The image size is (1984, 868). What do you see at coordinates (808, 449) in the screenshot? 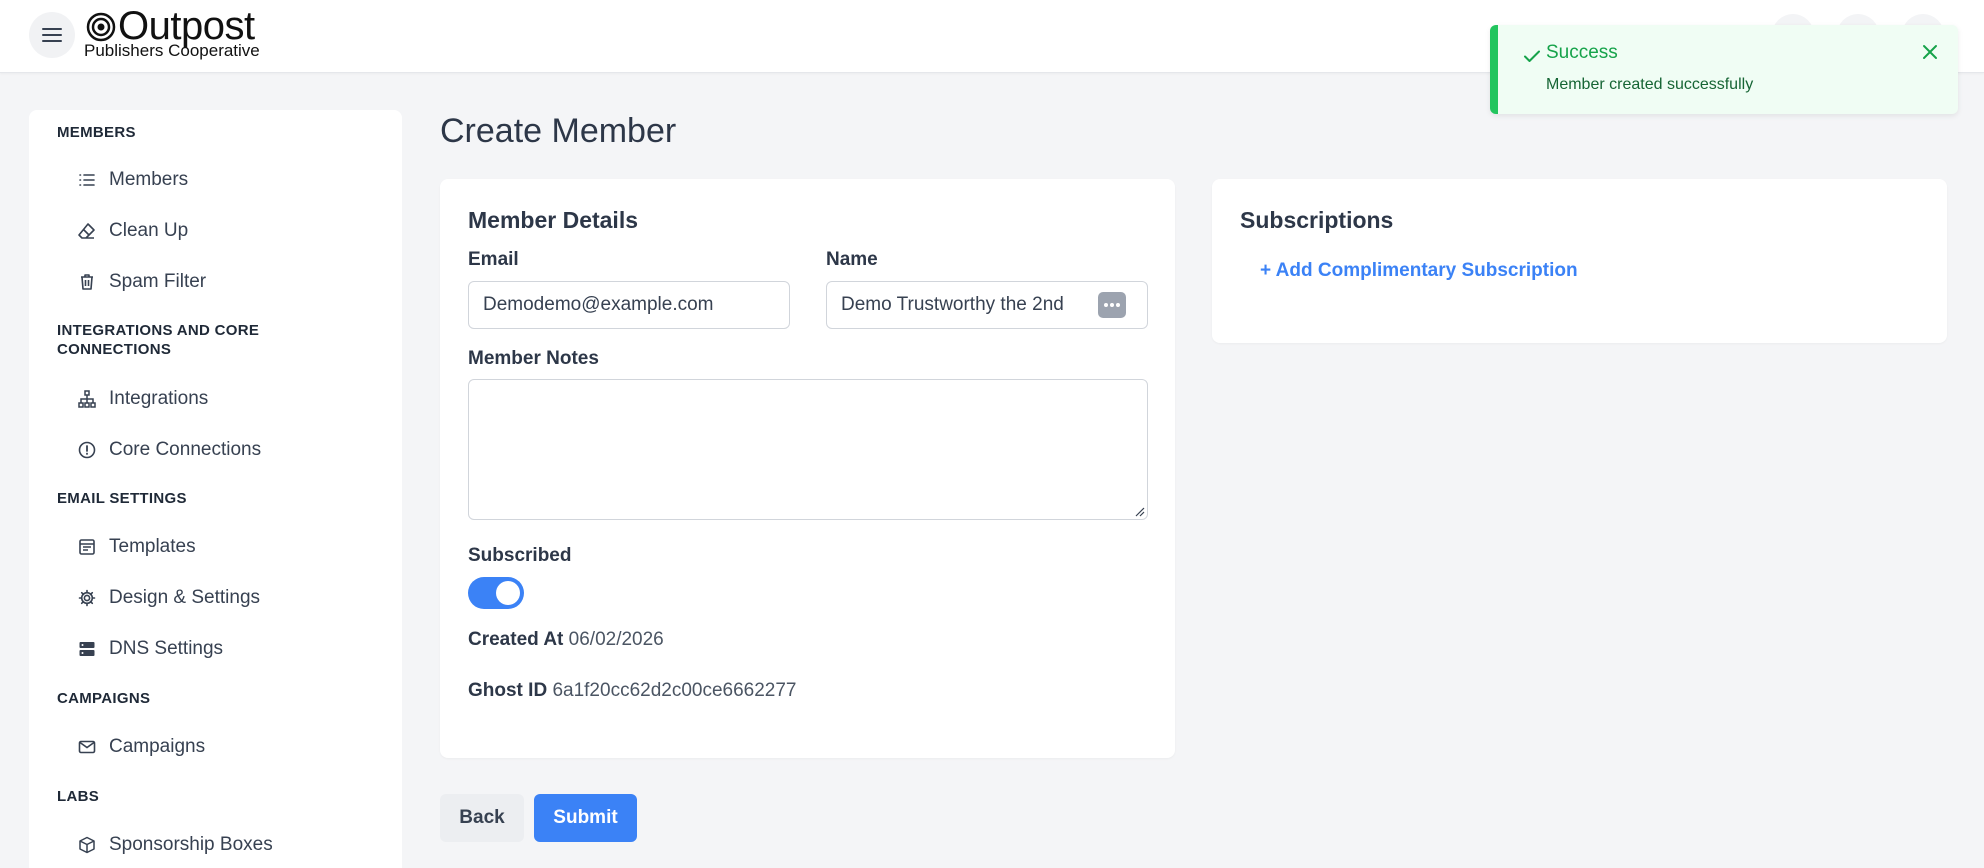
I see `member-notes-textarea` at bounding box center [808, 449].